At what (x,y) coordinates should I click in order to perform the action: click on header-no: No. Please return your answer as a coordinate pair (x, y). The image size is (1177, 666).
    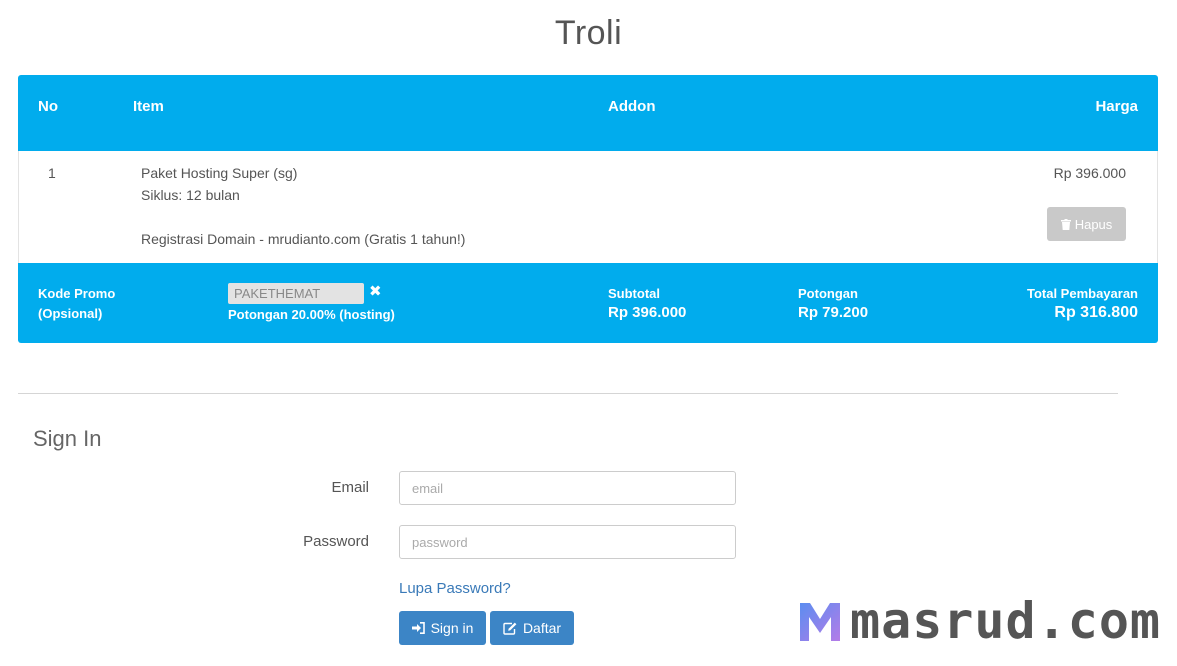
    Looking at the image, I should click on (48, 106).